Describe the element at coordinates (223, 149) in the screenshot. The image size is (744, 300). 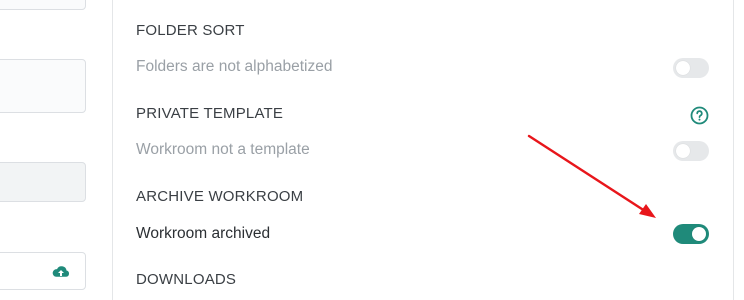
I see `private-template-label: Workroom not a template` at that location.